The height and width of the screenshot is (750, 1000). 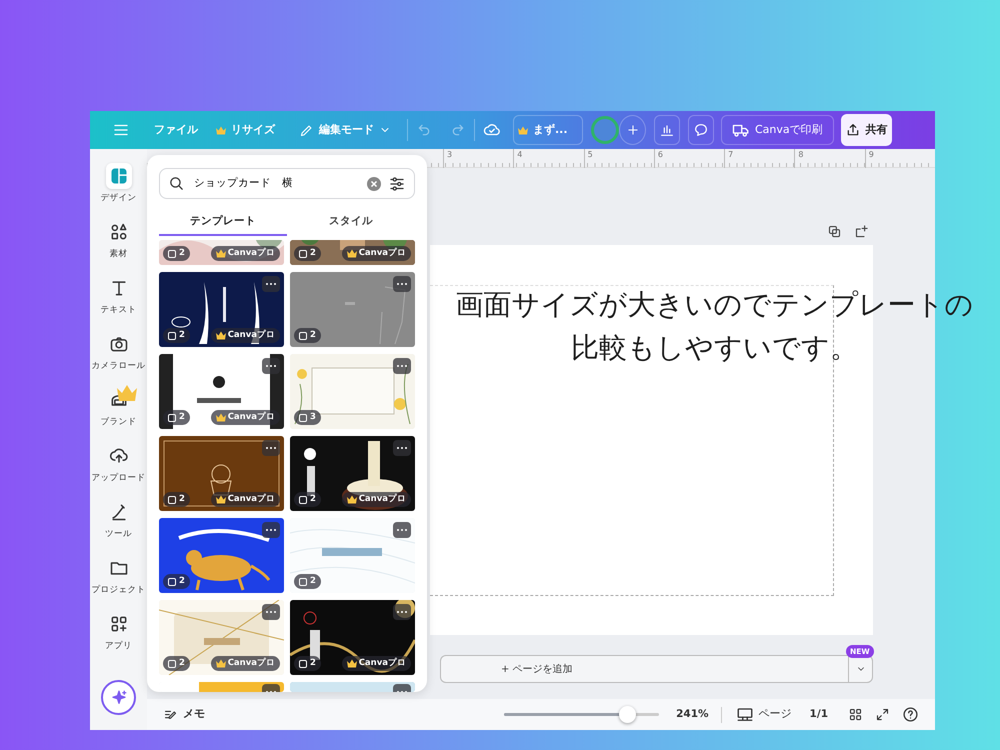 I want to click on speech-bubble-icon, so click(x=701, y=130).